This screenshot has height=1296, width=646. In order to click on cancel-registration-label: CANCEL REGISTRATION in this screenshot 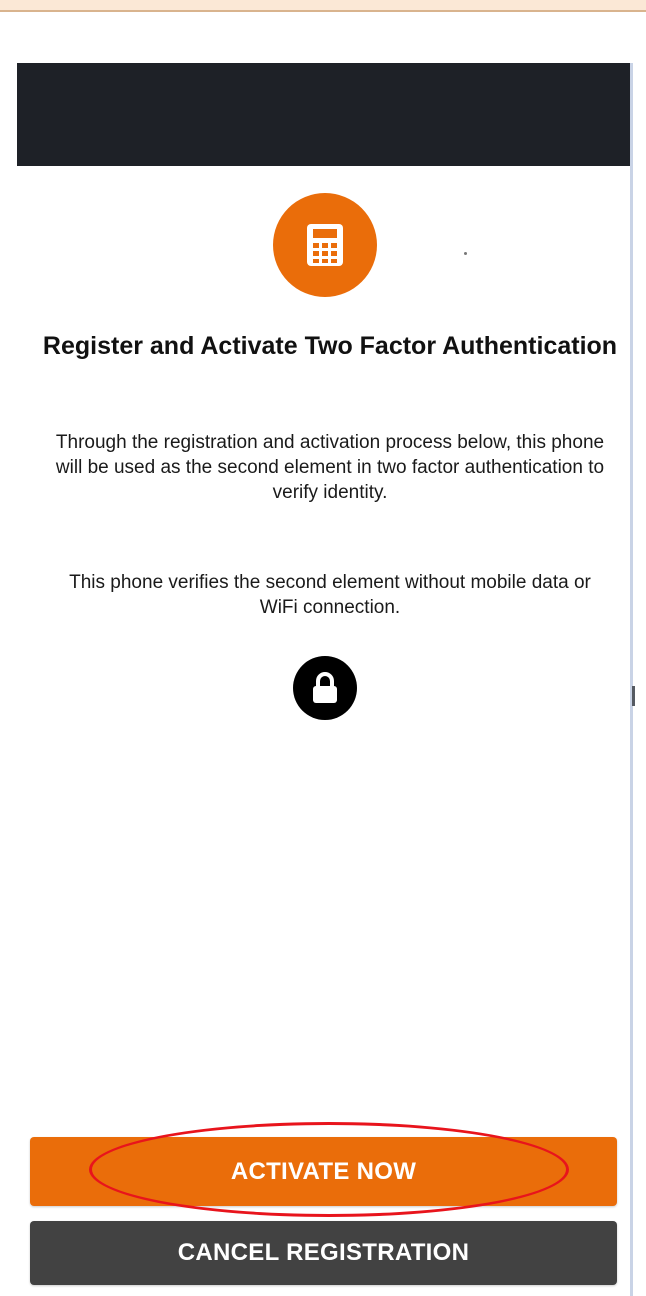, I will do `click(323, 1252)`.